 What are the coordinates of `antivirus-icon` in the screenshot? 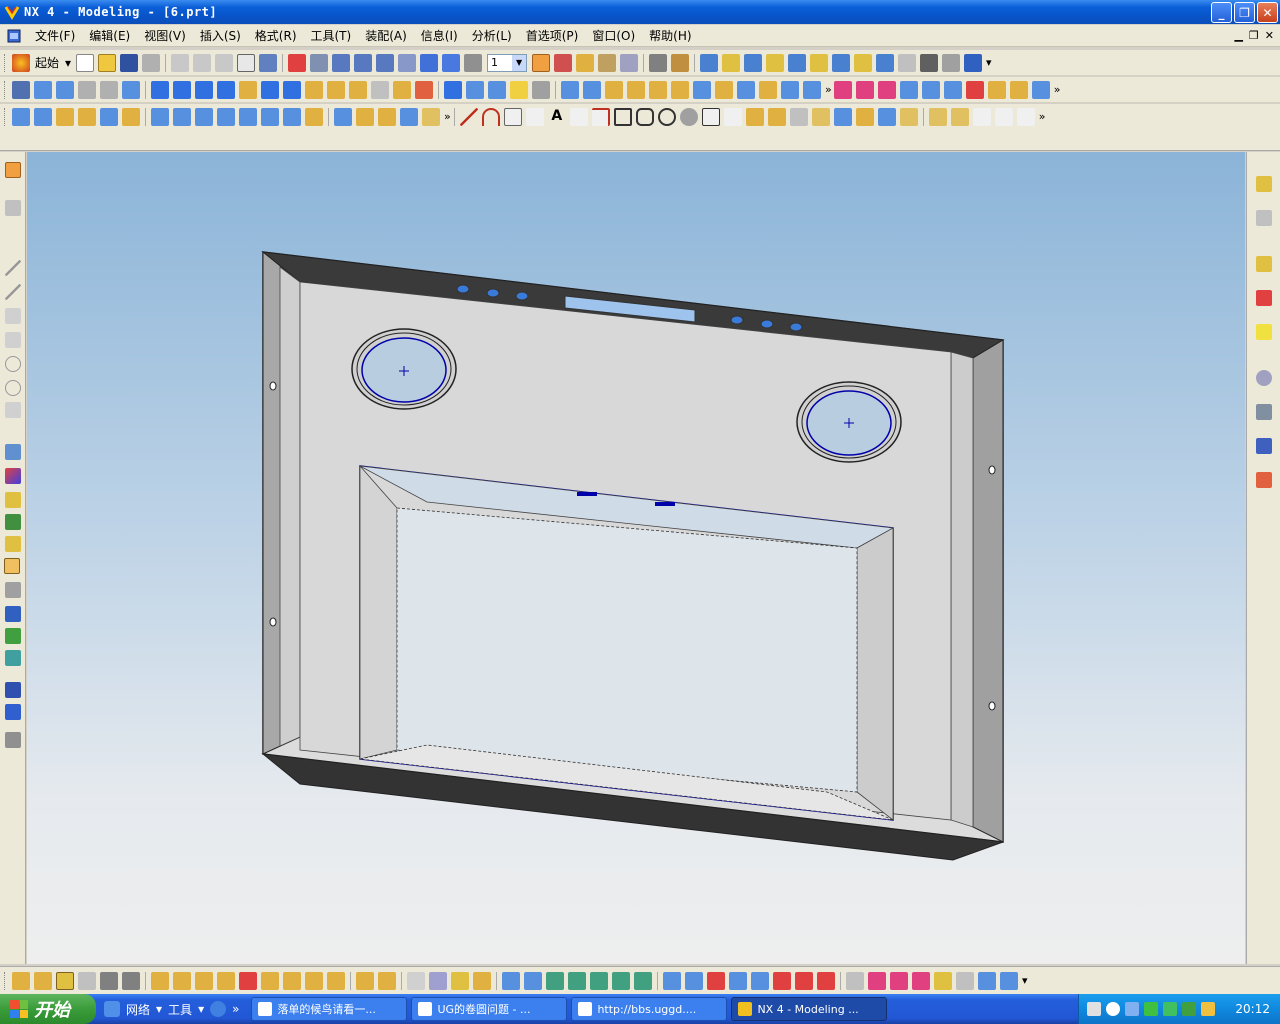 It's located at (1151, 1009).